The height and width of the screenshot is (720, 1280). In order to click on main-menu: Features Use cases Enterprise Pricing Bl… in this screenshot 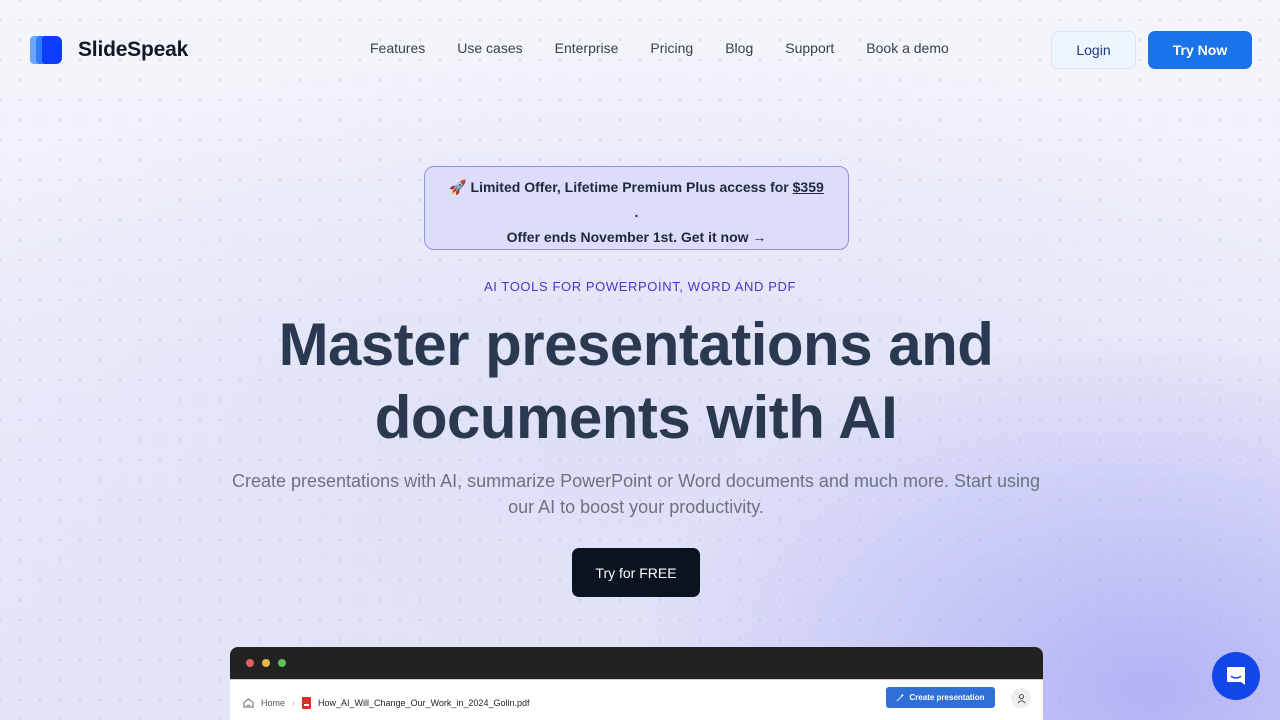, I will do `click(675, 48)`.